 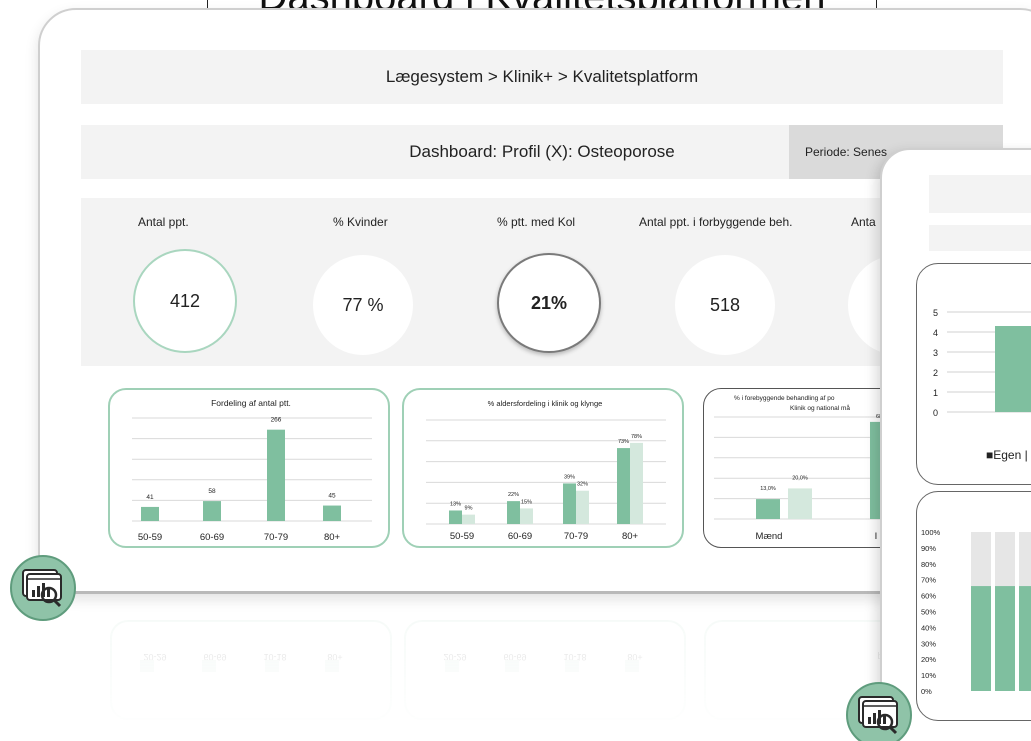 I want to click on data-label: 73%, so click(x=623, y=442).